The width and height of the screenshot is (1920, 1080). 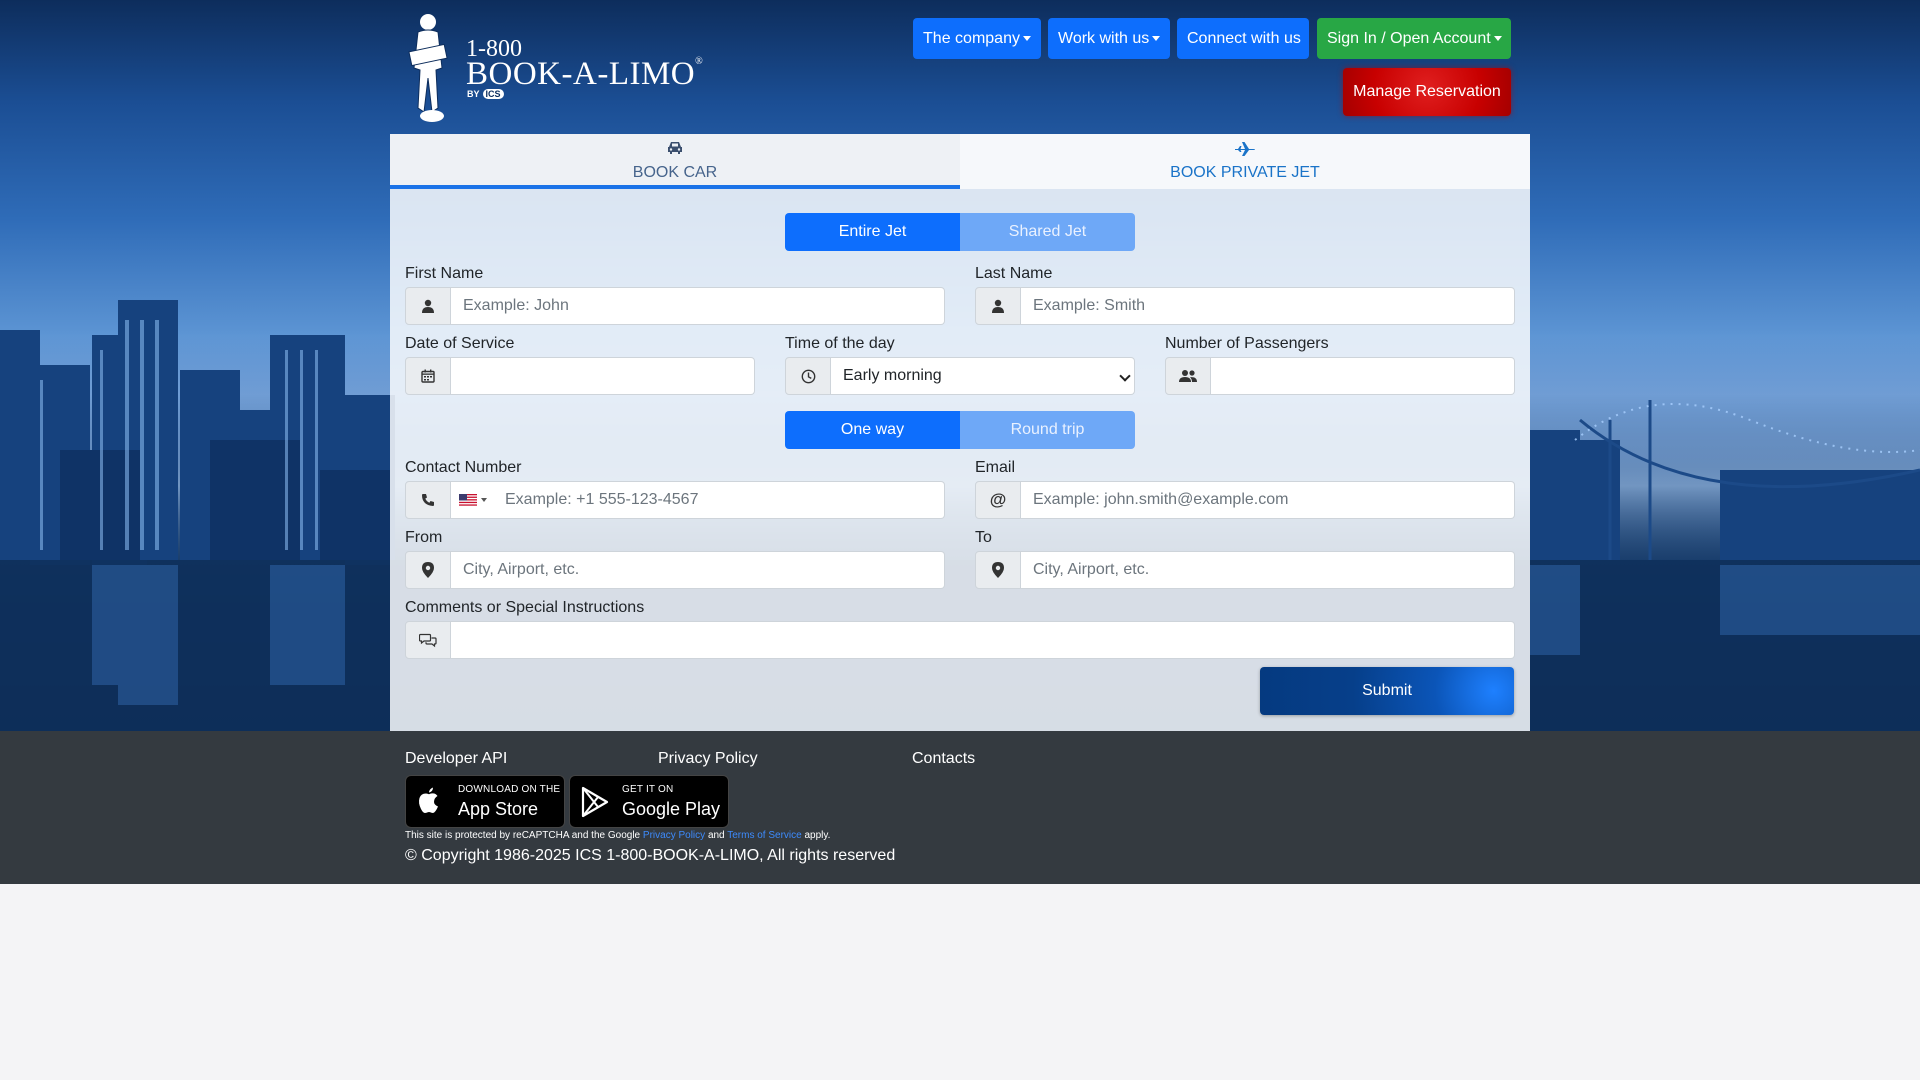 I want to click on tab-book-private-jet: BOOK PRIVATE JET, so click(x=1245, y=161).